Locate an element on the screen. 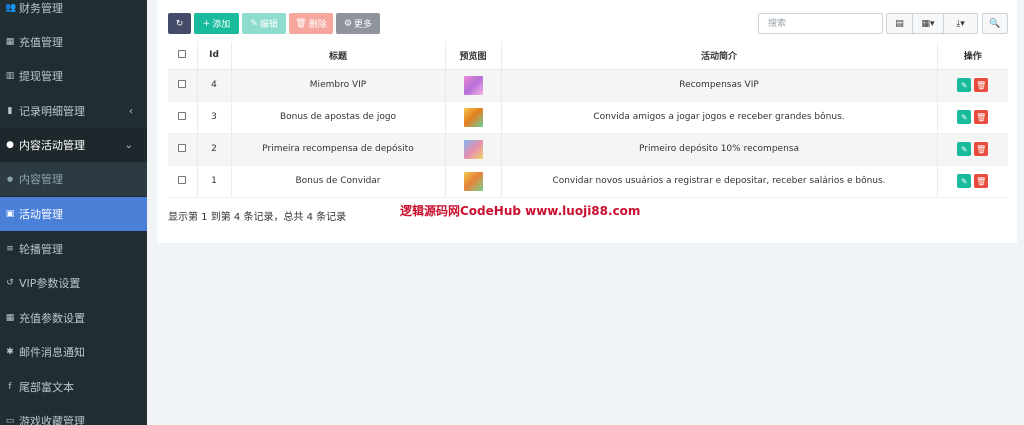 The height and width of the screenshot is (425, 1024). sidebar-item-recharge-settings: ▦ 充值参数设置 is located at coordinates (73, 318).